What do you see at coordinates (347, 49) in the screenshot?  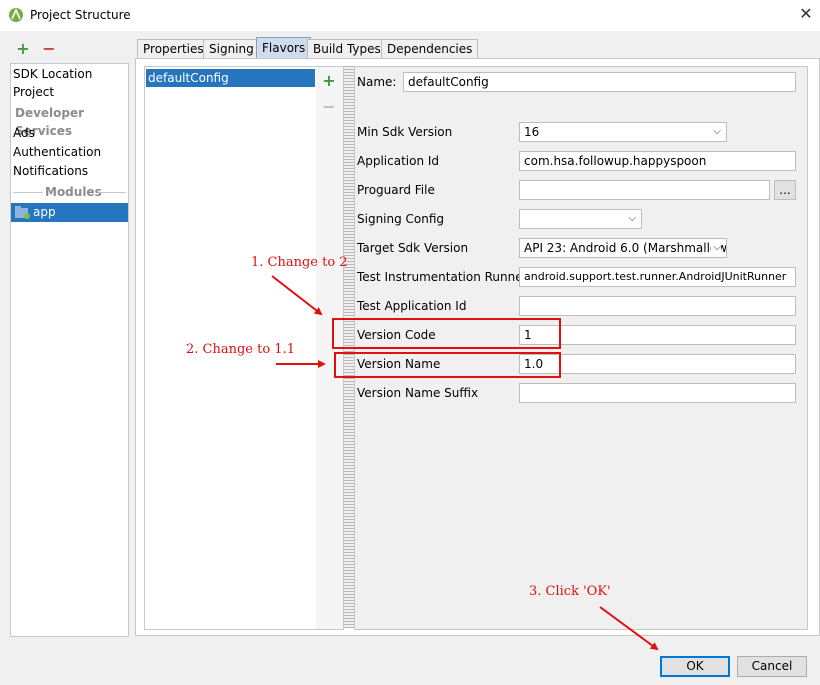 I see `tab-build-types: Build Types` at bounding box center [347, 49].